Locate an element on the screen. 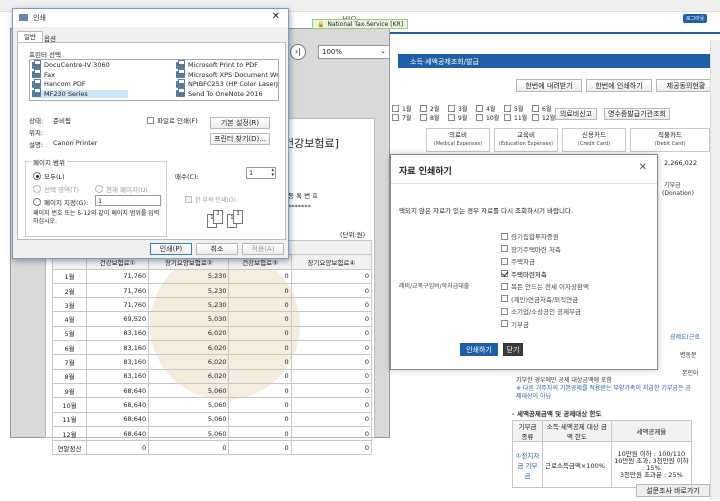  preferences-button: 기본 설정(R) is located at coordinates (240, 123).